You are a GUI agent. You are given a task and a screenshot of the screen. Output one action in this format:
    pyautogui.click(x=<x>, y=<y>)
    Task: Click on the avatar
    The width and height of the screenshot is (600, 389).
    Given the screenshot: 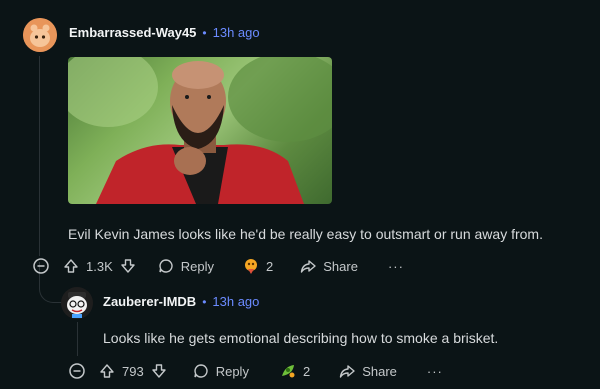 What is the action you would take?
    pyautogui.click(x=40, y=35)
    